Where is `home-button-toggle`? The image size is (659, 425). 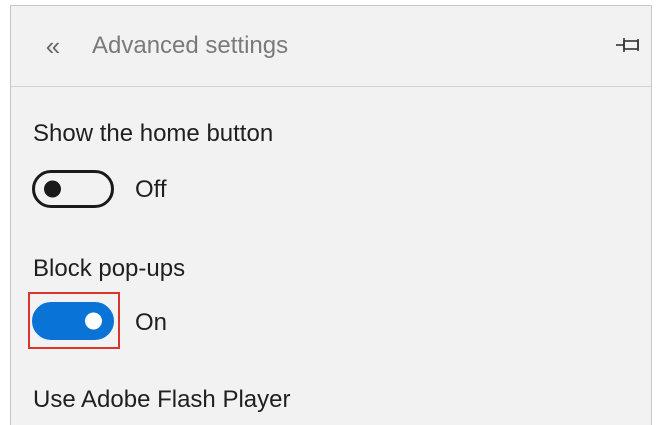
home-button-toggle is located at coordinates (73, 189).